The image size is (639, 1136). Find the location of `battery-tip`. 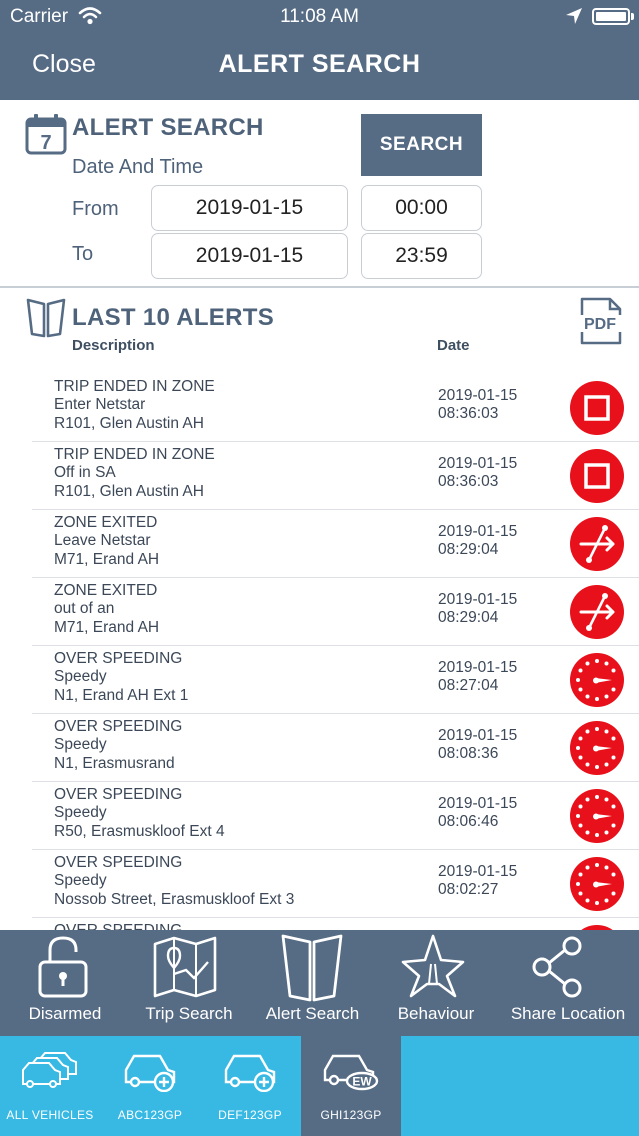

battery-tip is located at coordinates (632, 16).